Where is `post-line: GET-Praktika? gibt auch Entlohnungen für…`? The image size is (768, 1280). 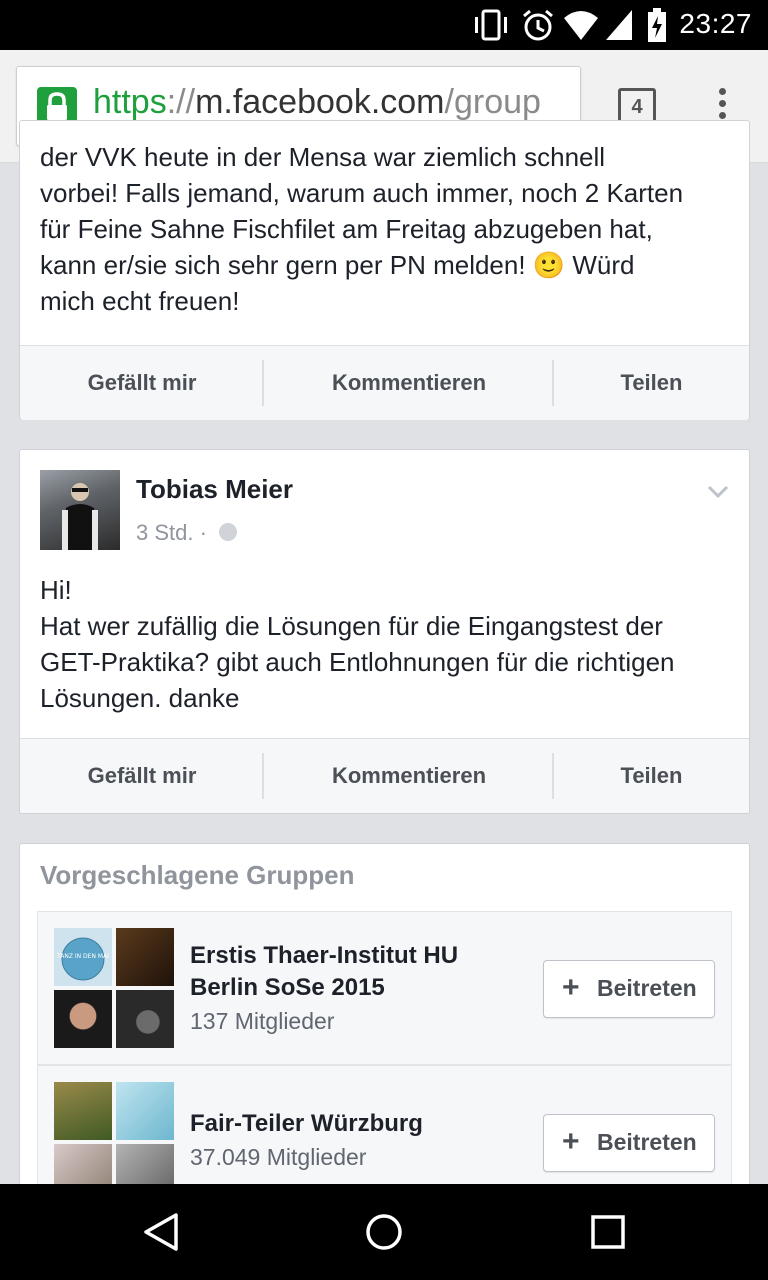 post-line: GET-Praktika? gibt auch Entlohnungen für… is located at coordinates (357, 662).